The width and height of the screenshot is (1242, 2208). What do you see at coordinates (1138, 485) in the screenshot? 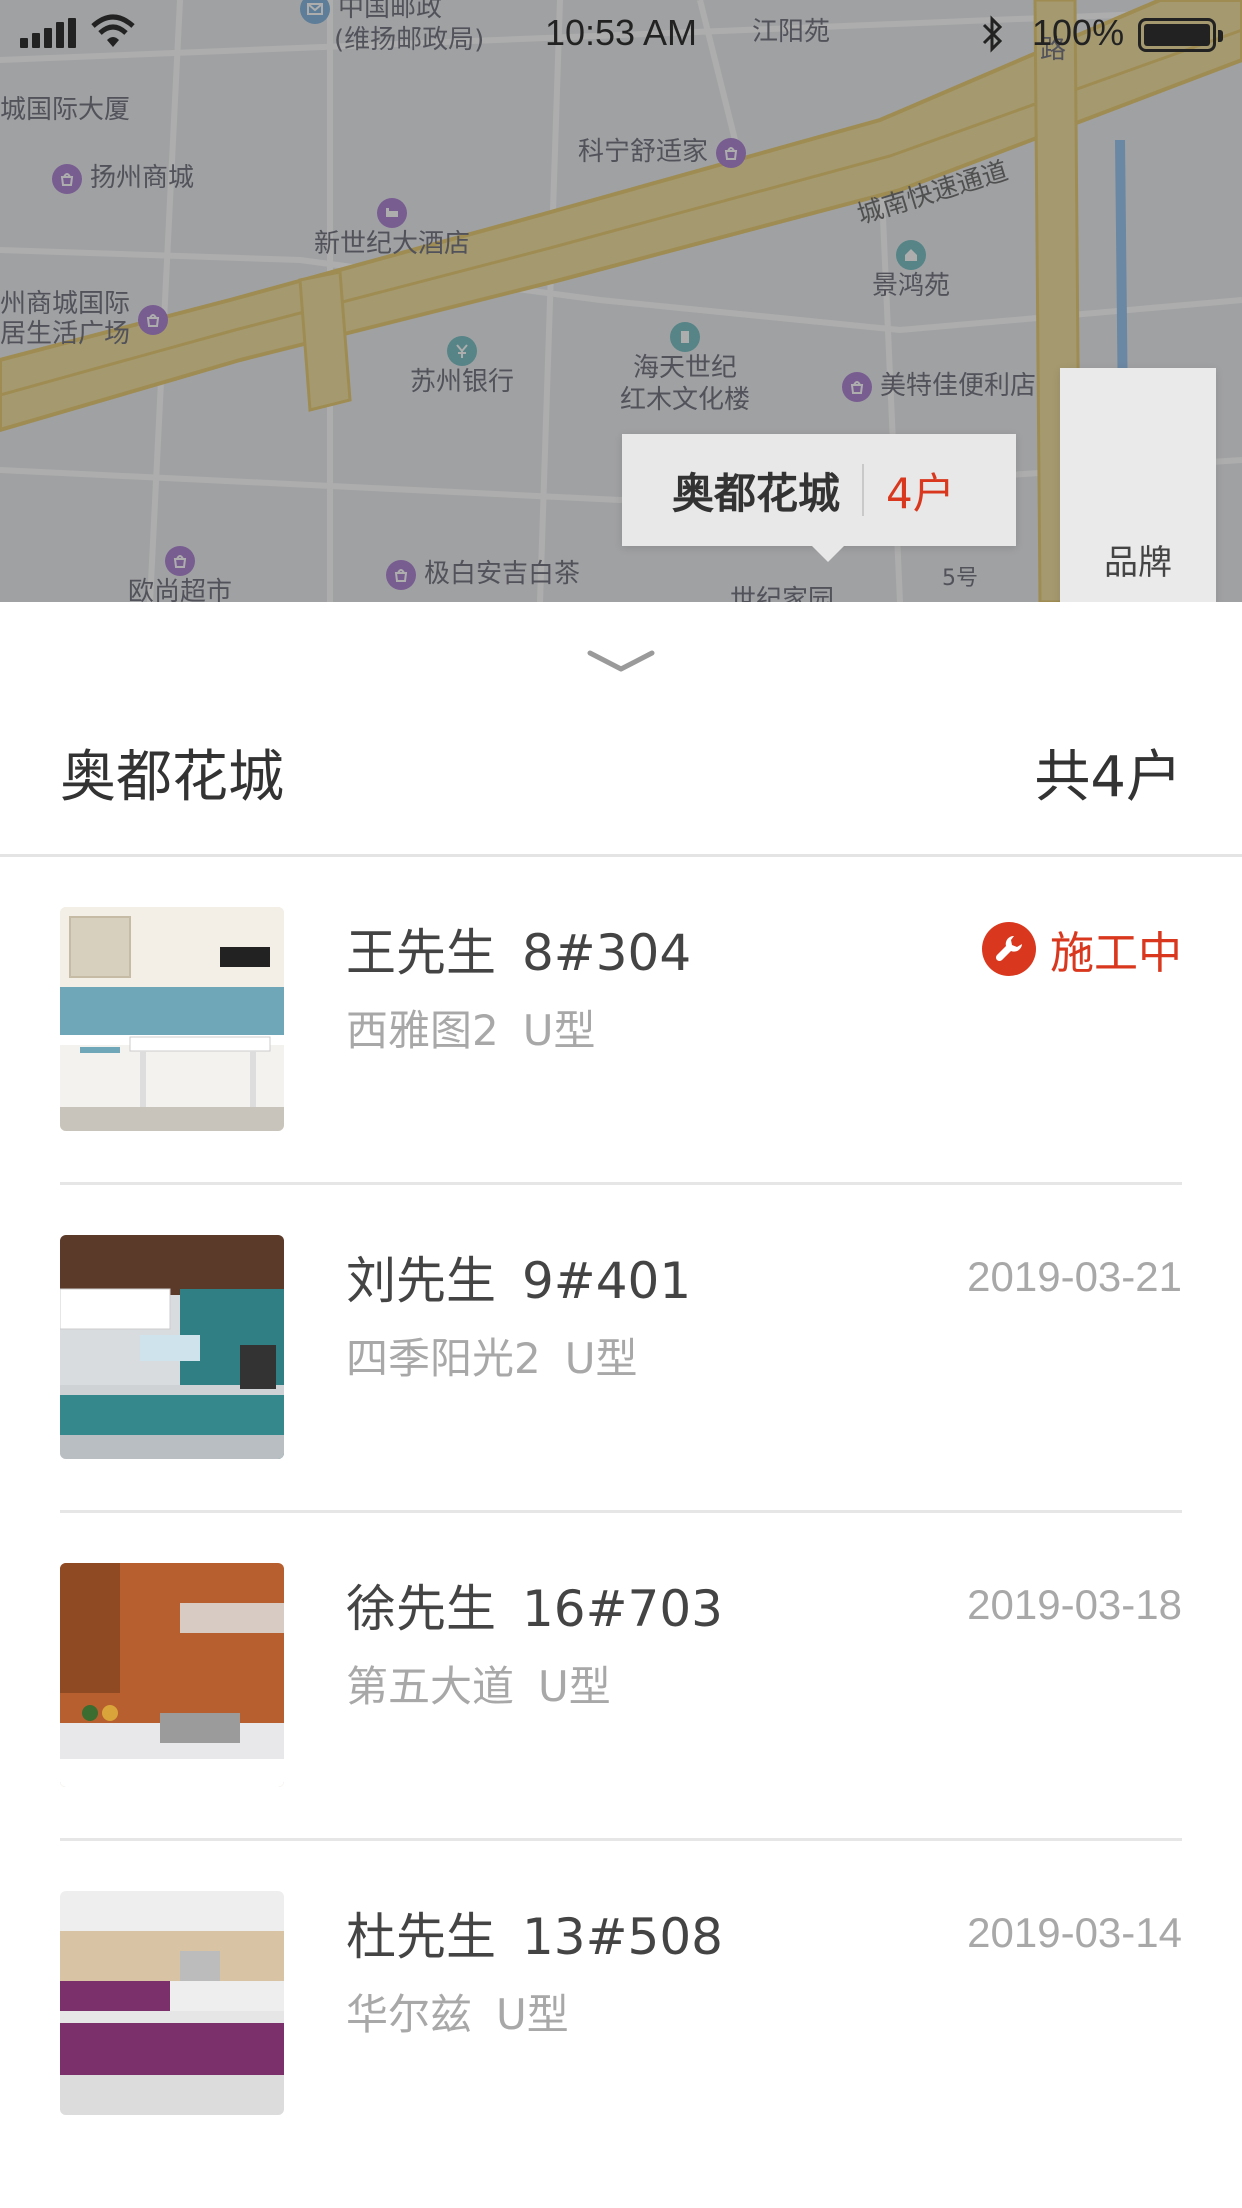
I see `brand-filter-button: 品牌` at bounding box center [1138, 485].